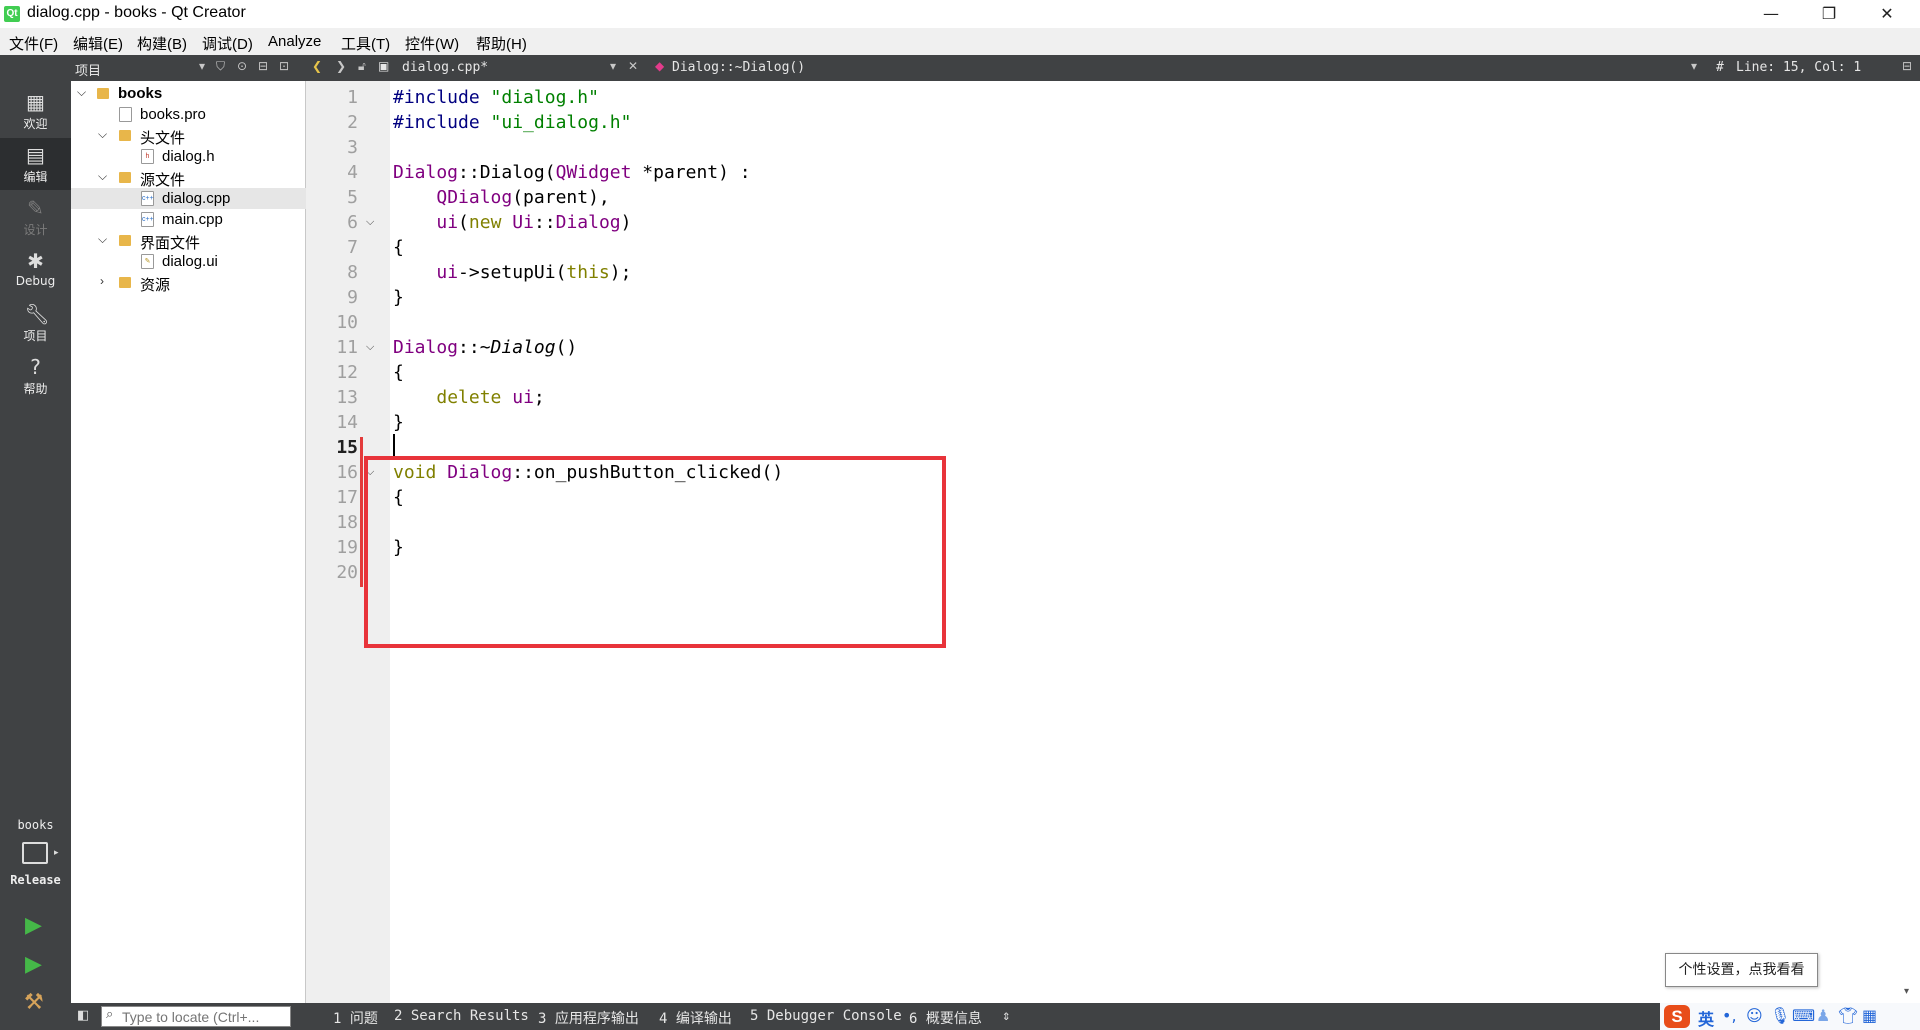 This screenshot has height=1030, width=1920. Describe the element at coordinates (227, 43) in the screenshot. I see `menu-debug: 调试(D)` at that location.